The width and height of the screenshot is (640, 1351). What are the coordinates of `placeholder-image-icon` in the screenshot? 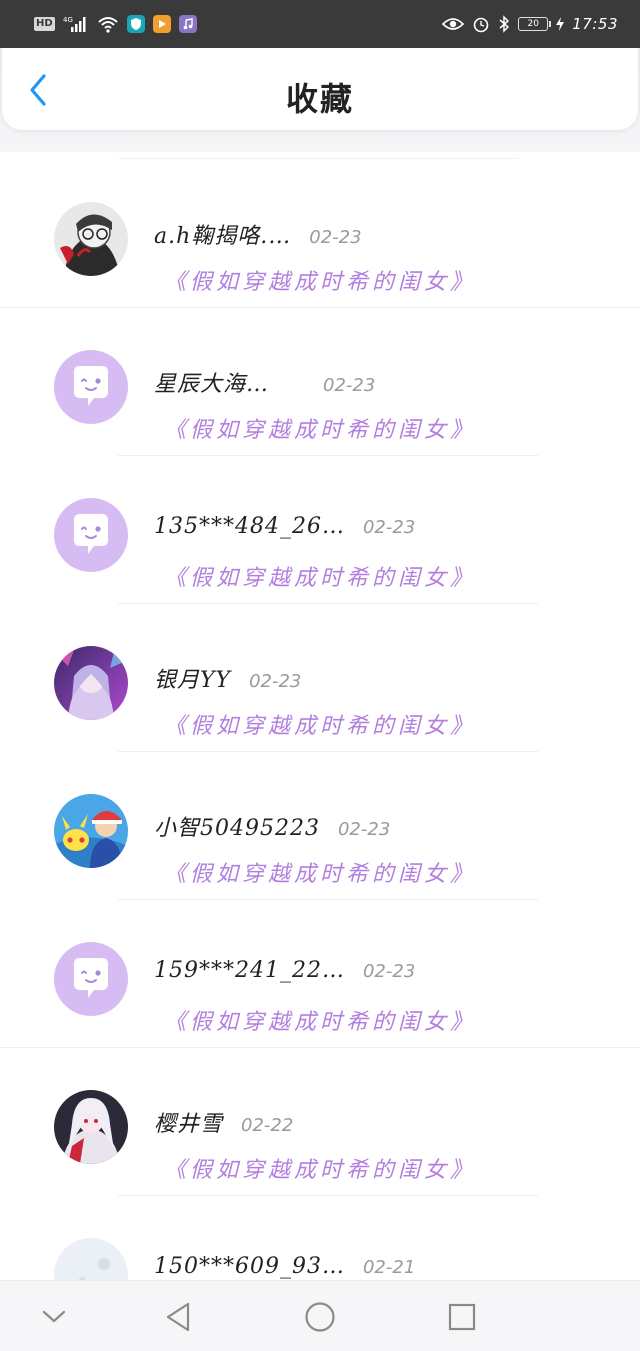 It's located at (91, 1259).